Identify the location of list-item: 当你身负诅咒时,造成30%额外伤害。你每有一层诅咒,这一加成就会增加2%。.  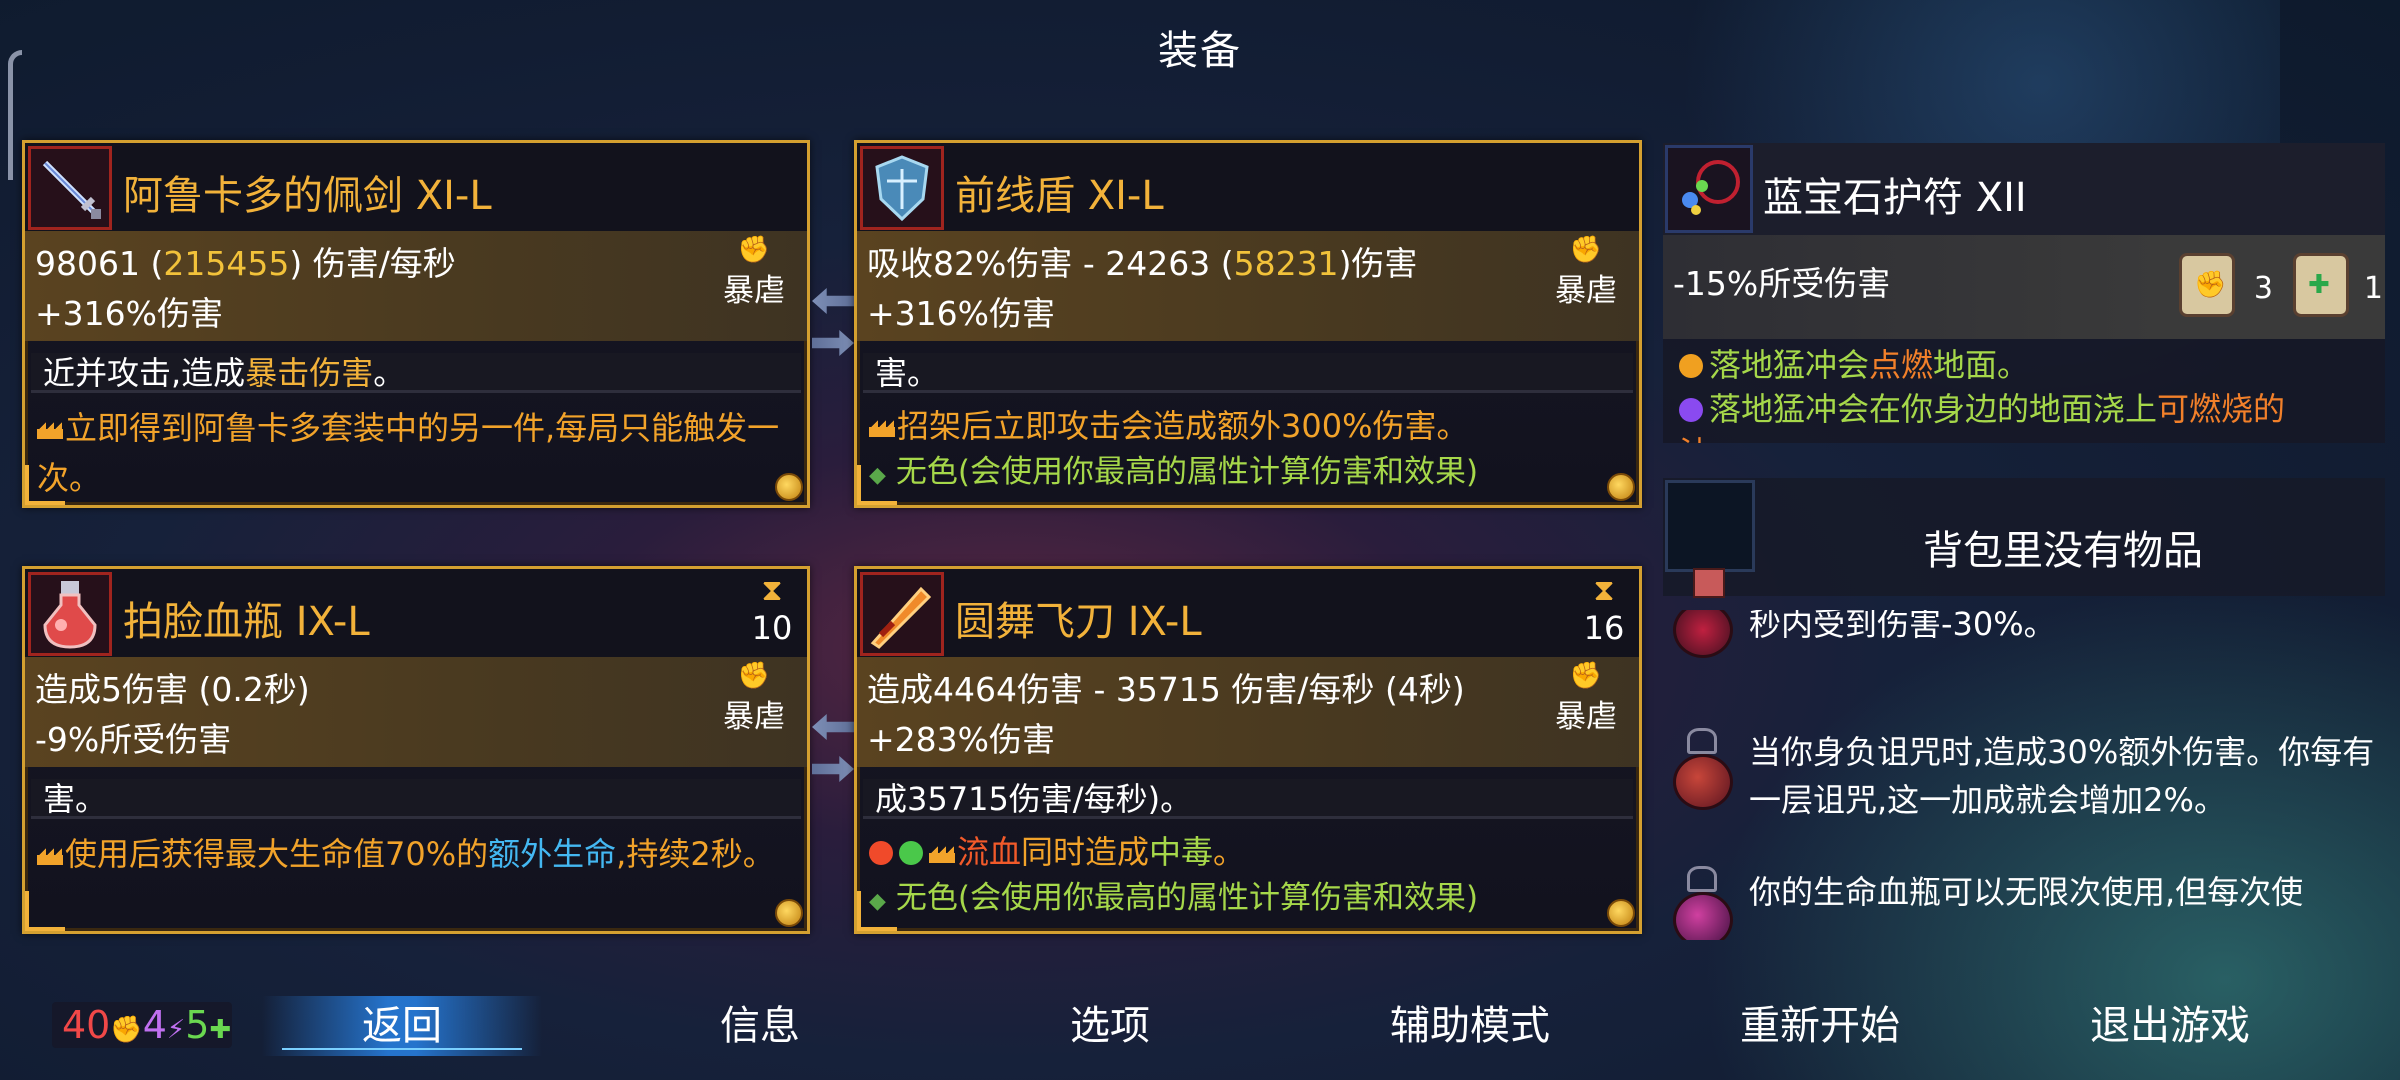
(2024, 787).